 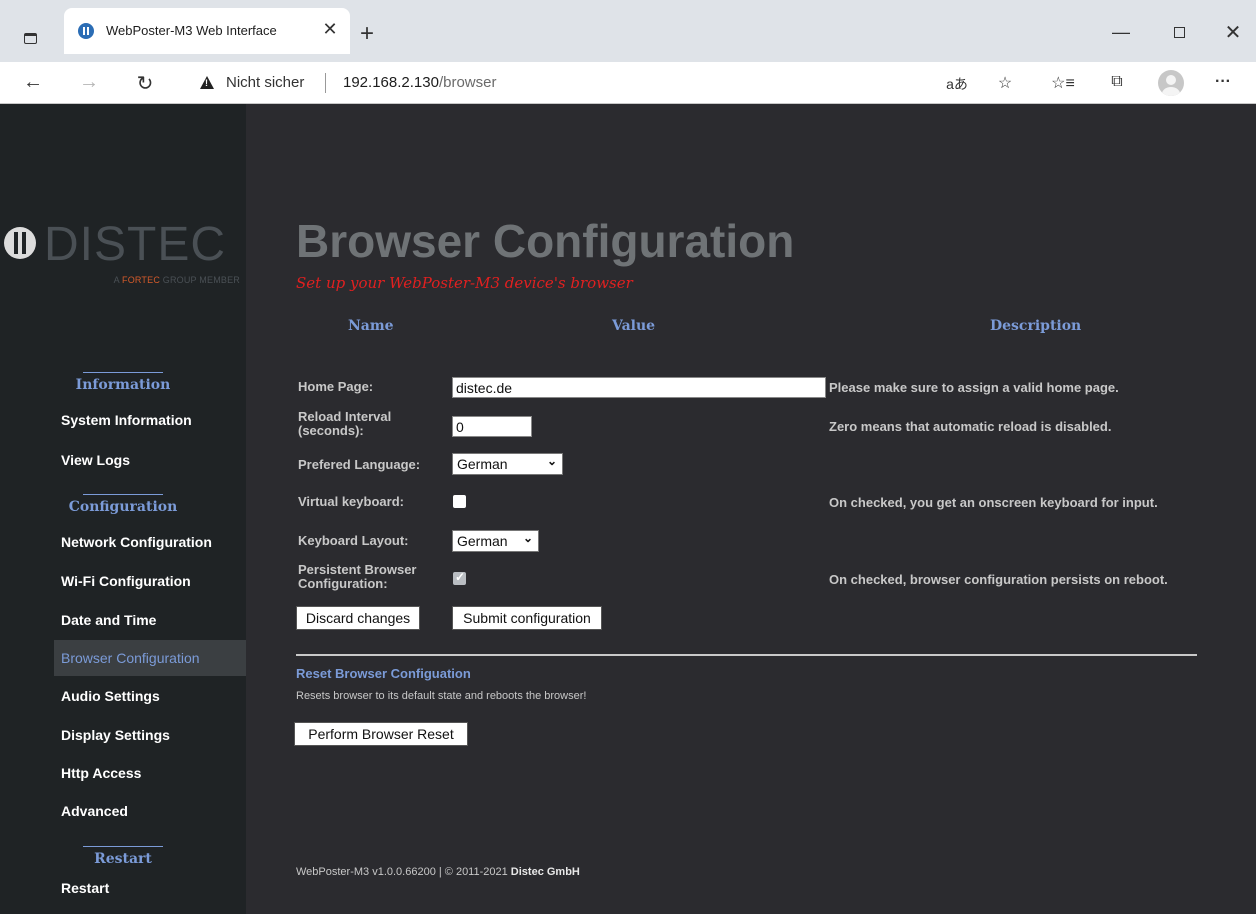 I want to click on nav-section-restart: Restart, so click(x=123, y=856).